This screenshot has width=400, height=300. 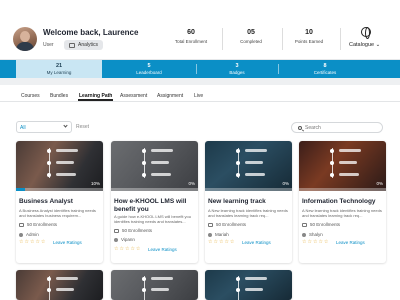 What do you see at coordinates (251, 32) in the screenshot?
I see `stat-value: 05` at bounding box center [251, 32].